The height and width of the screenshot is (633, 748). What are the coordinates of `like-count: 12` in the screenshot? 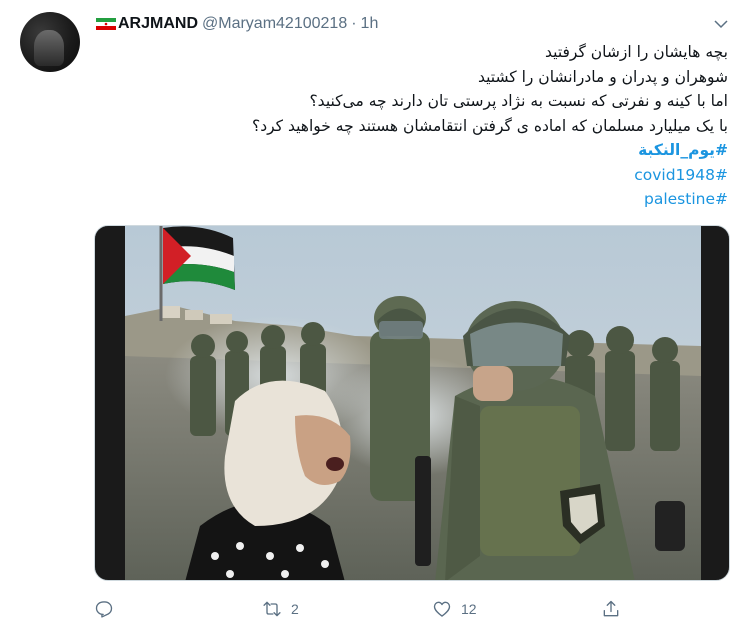 It's located at (469, 609).